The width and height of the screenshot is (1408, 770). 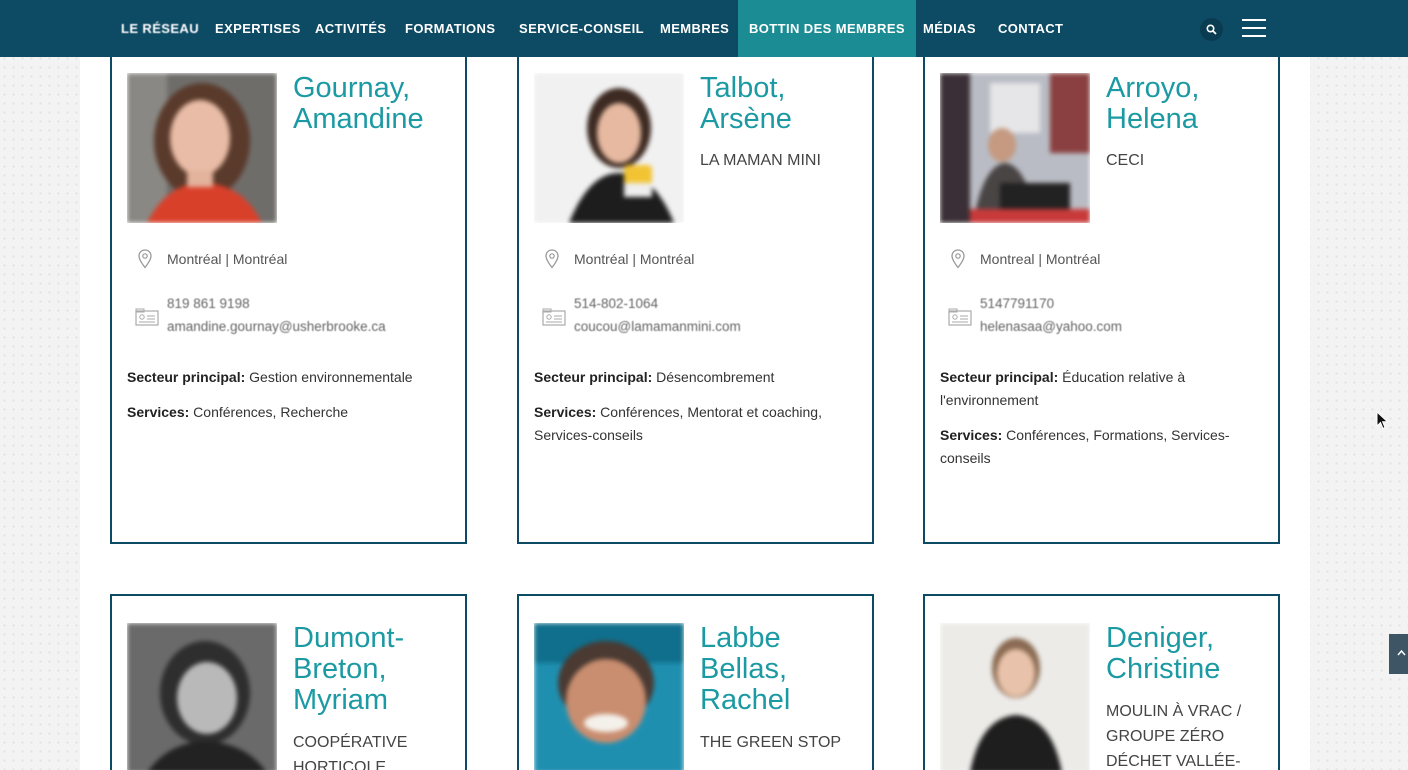 I want to click on nav-item-bottin-des-membres: BOTTIN DES MEMBRES, so click(x=827, y=28).